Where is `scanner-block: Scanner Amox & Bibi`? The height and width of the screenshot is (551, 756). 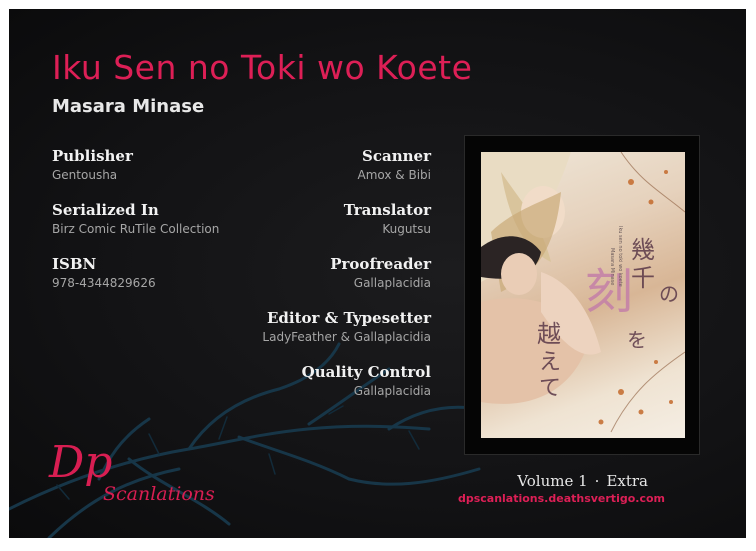 scanner-block: Scanner Amox & Bibi is located at coordinates (394, 164).